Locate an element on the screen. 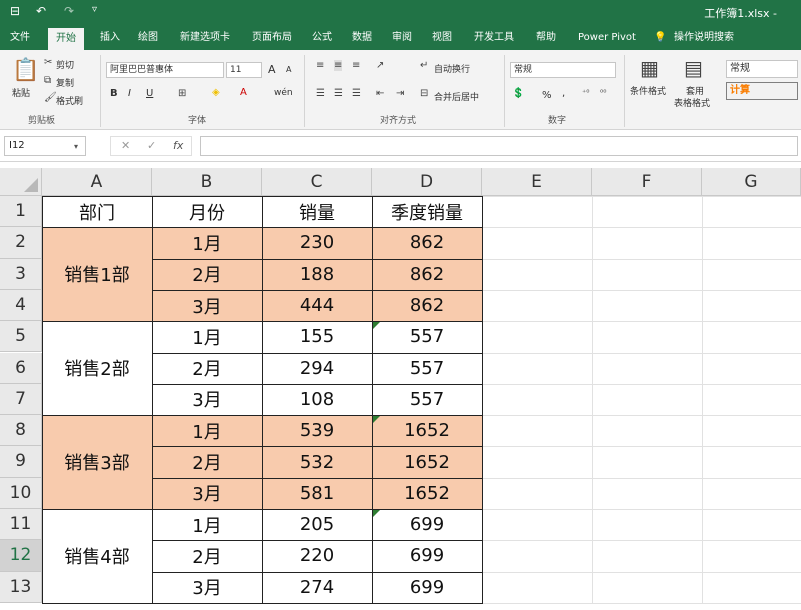 Image resolution: width=801 pixels, height=610 pixels. save-icon: ⊟ is located at coordinates (15, 11).